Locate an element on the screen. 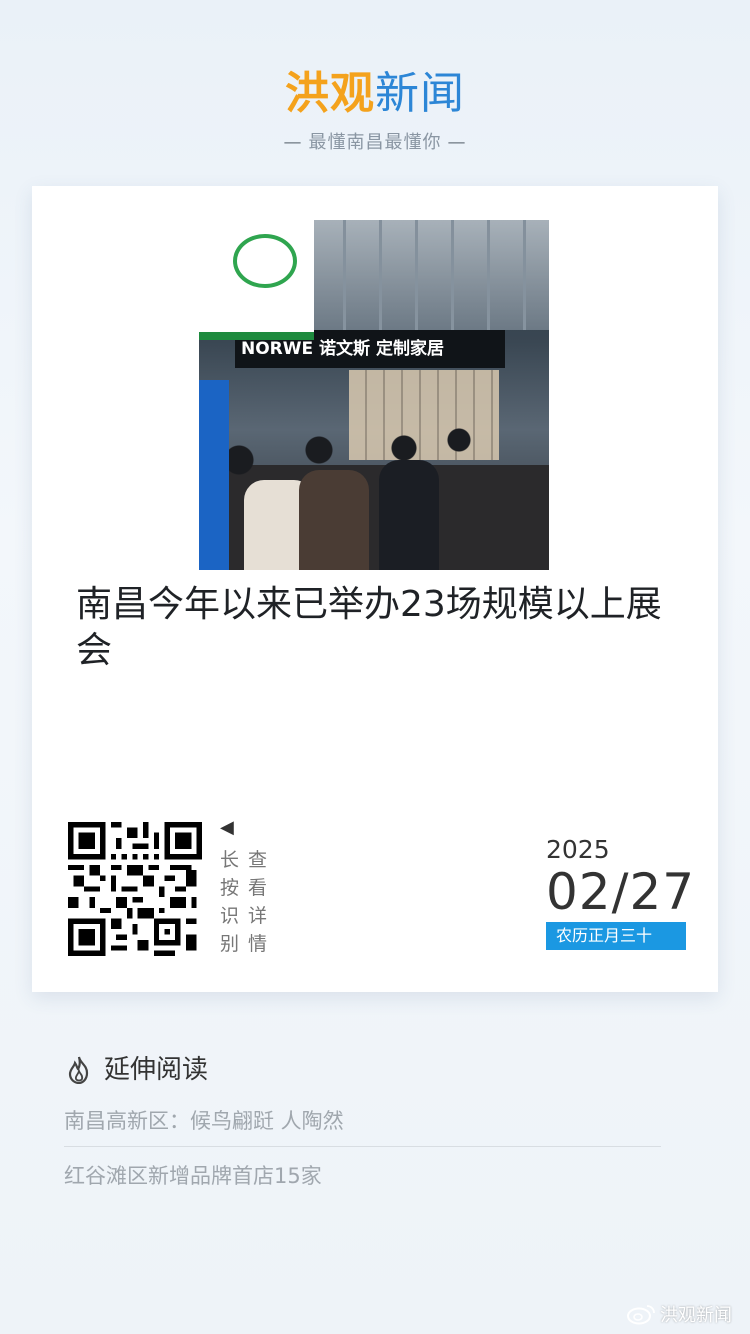  date-block: 2025 02/27 农历正月三十 is located at coordinates (620, 892).